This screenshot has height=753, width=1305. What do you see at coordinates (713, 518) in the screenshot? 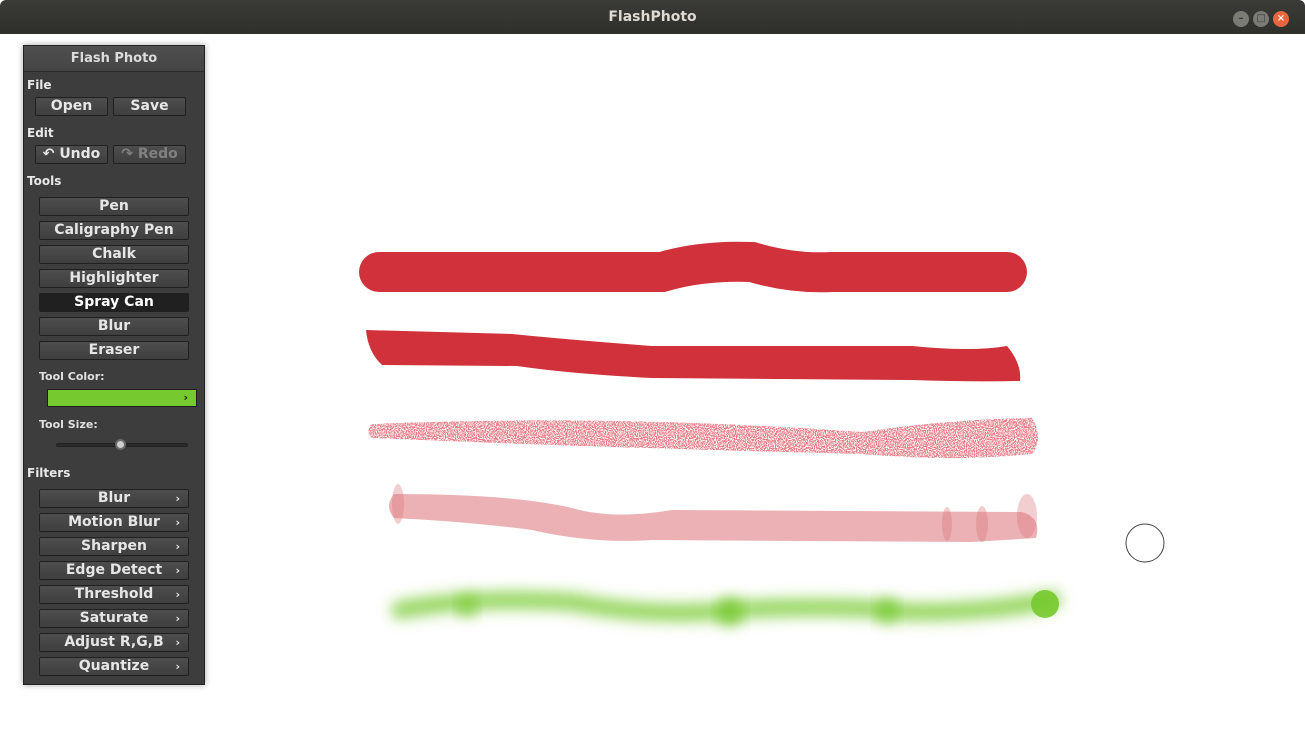
I see `highlighter-stroke` at bounding box center [713, 518].